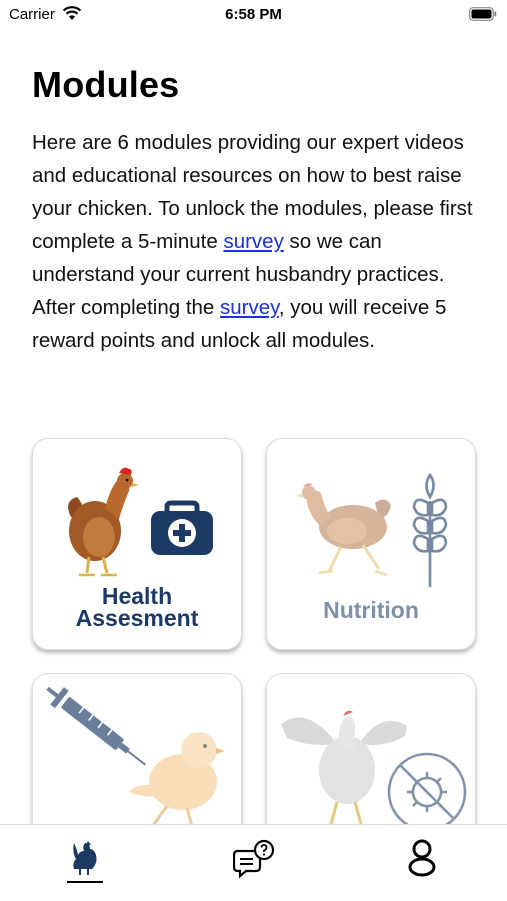 Image resolution: width=507 pixels, height=901 pixels. I want to click on module-card-health-assessment: Health Assesment, so click(137, 544).